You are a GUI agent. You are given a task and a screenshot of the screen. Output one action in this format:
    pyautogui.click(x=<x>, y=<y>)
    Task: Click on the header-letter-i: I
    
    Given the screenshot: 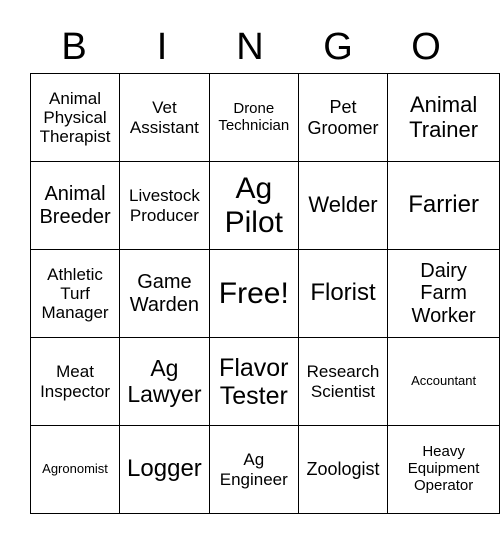 What is the action you would take?
    pyautogui.click(x=162, y=47)
    